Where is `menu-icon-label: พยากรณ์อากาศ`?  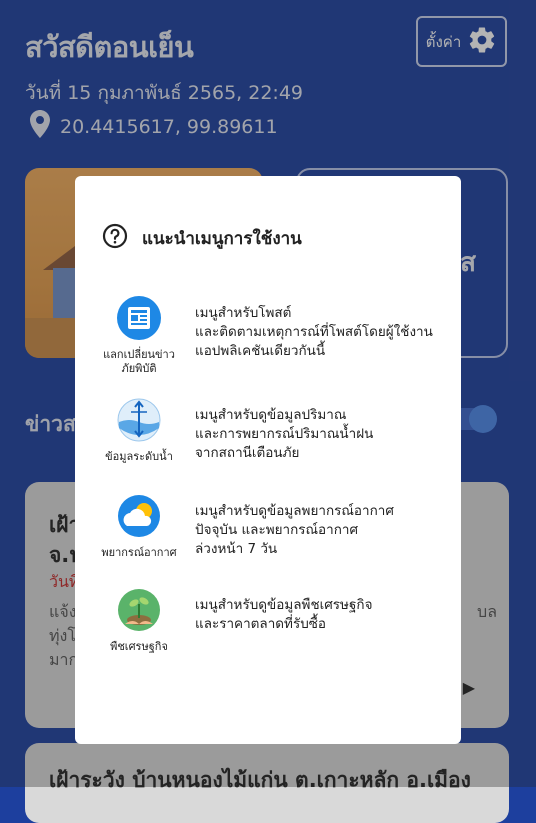
menu-icon-label: พยากรณ์อากาศ is located at coordinates (138, 553).